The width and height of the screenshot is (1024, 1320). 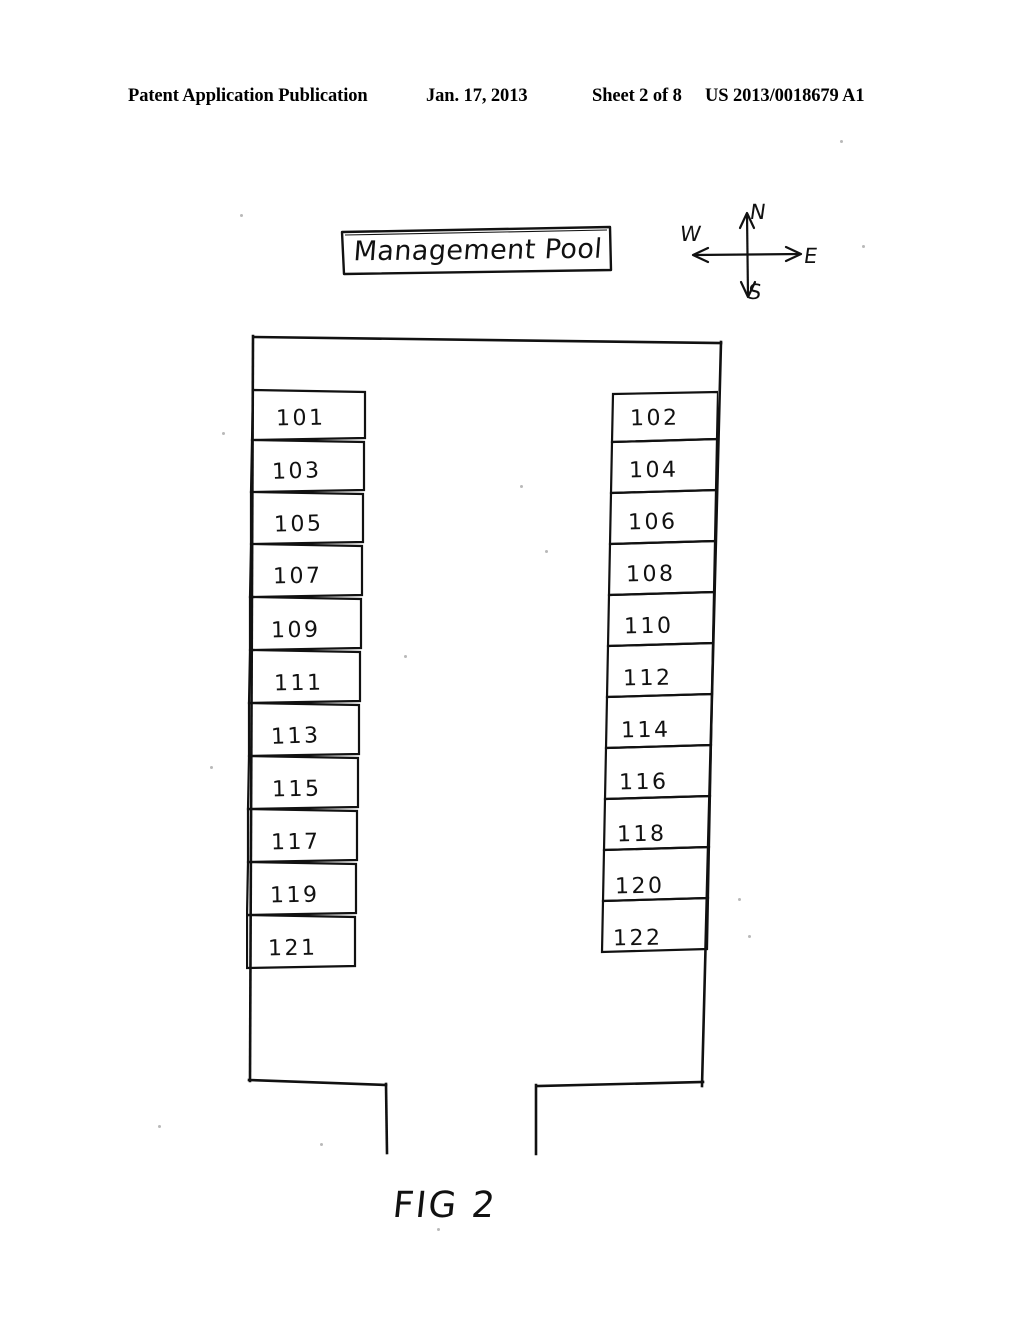 What do you see at coordinates (444, 1205) in the screenshot?
I see `figure-caption: FIG 2` at bounding box center [444, 1205].